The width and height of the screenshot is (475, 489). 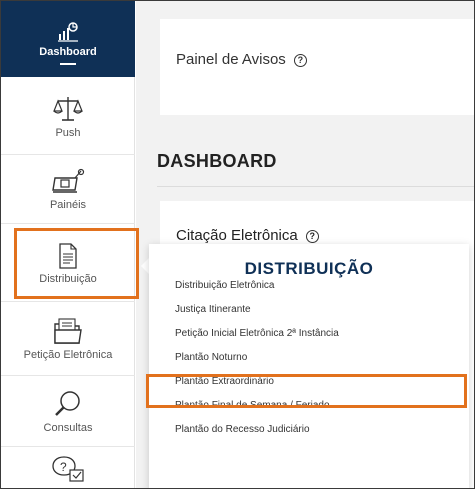 What do you see at coordinates (309, 268) in the screenshot?
I see `popup-title: DISTRIBUIÇÃO` at bounding box center [309, 268].